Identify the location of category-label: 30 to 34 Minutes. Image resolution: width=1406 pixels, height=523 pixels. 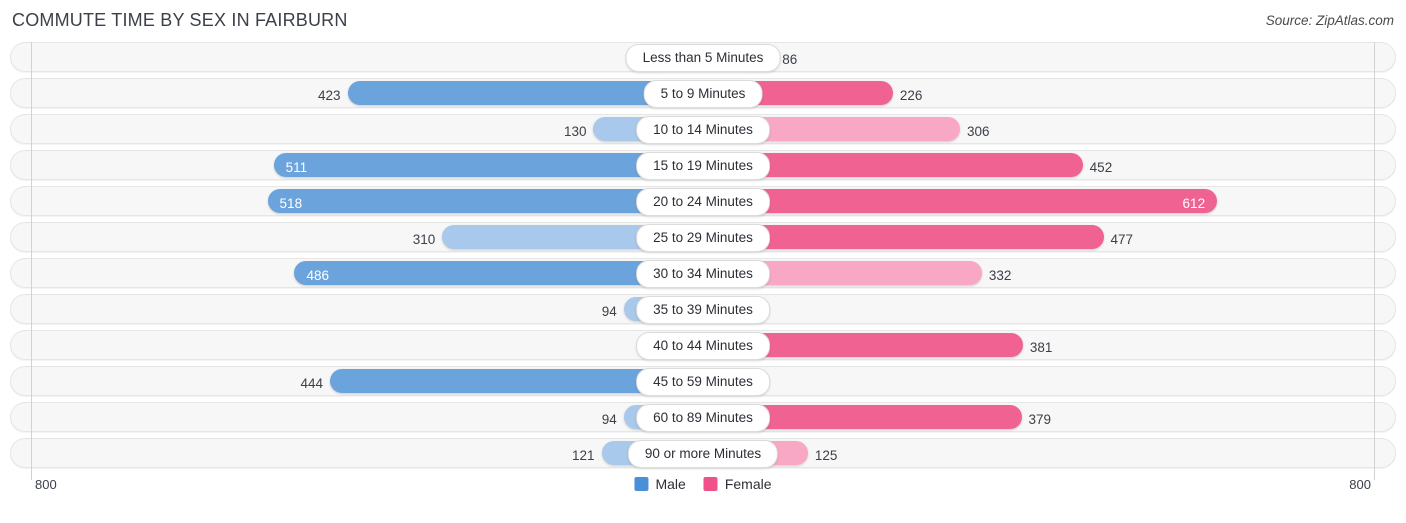
(703, 274).